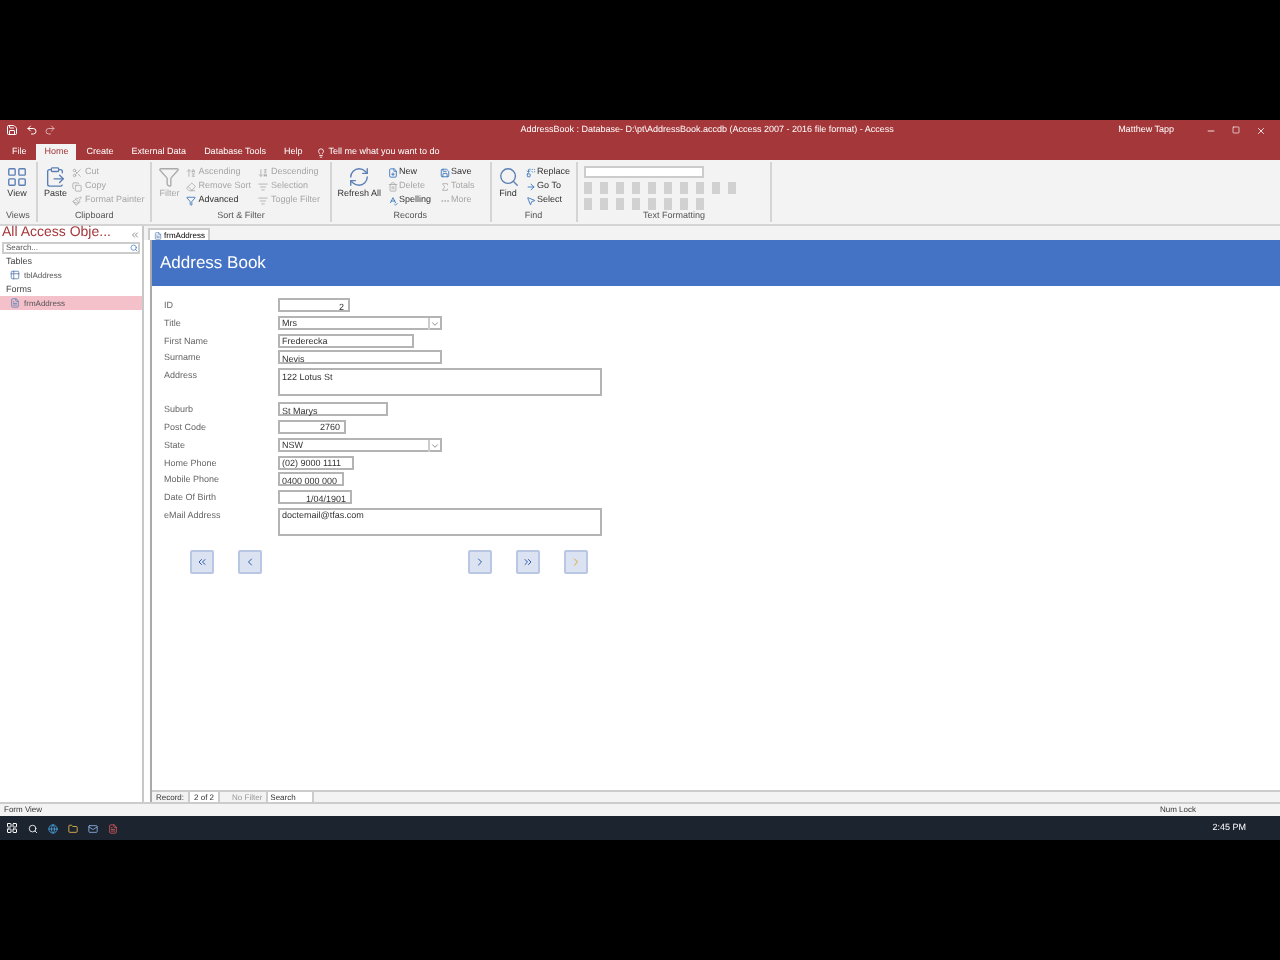 The height and width of the screenshot is (960, 1280). What do you see at coordinates (1211, 130) in the screenshot?
I see `minimize-icon` at bounding box center [1211, 130].